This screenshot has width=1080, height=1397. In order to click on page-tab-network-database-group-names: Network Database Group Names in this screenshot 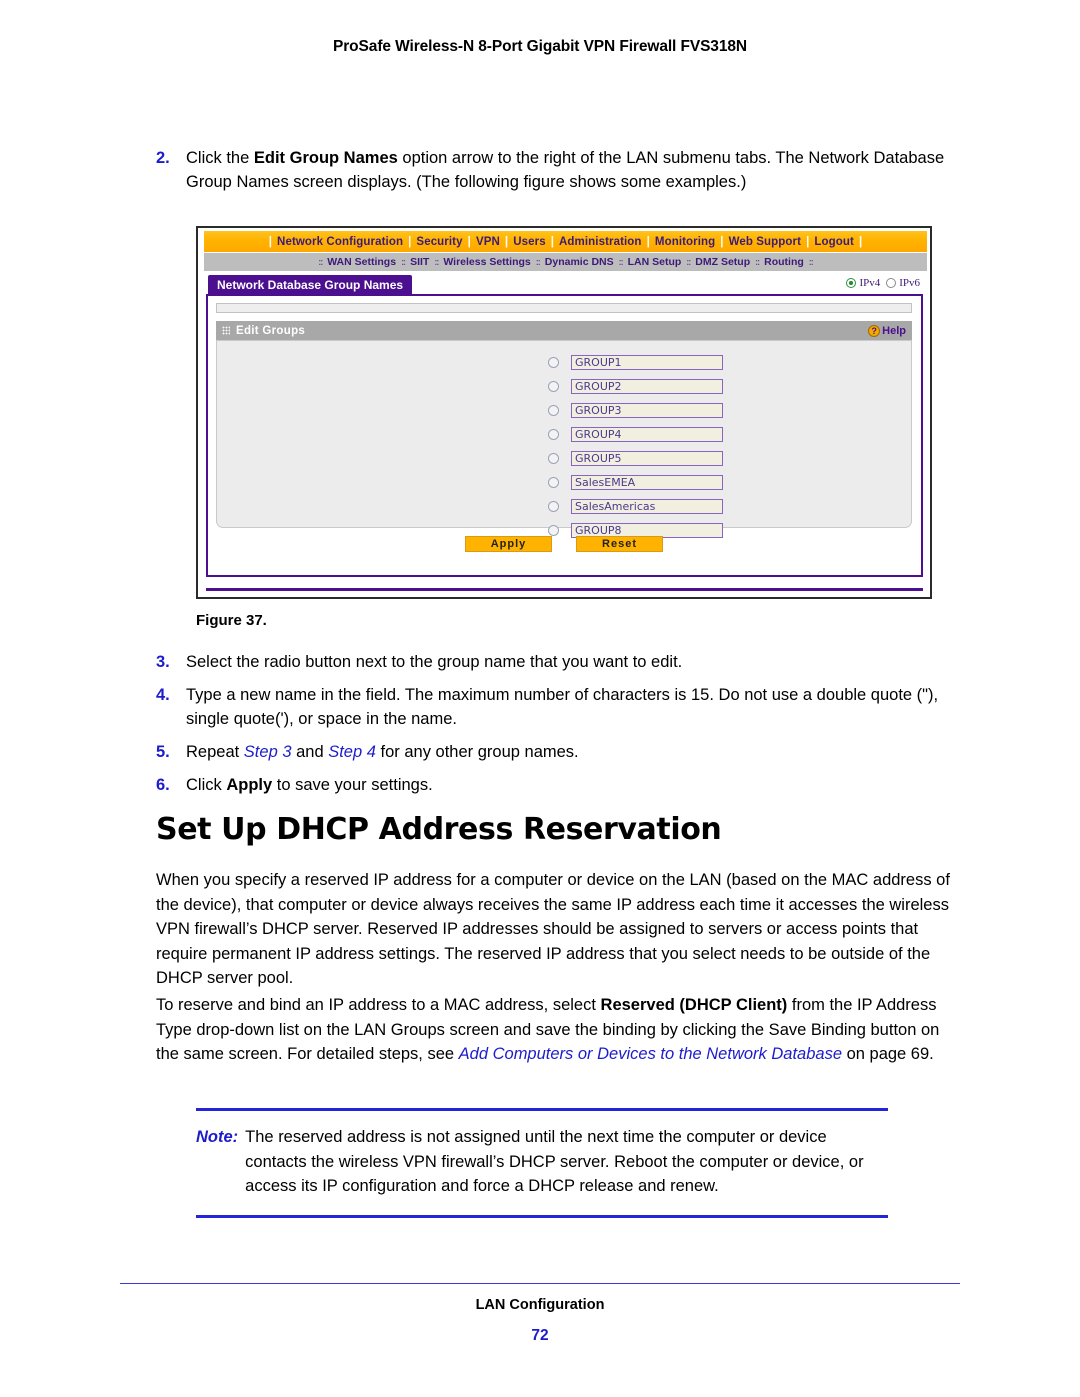, I will do `click(310, 284)`.